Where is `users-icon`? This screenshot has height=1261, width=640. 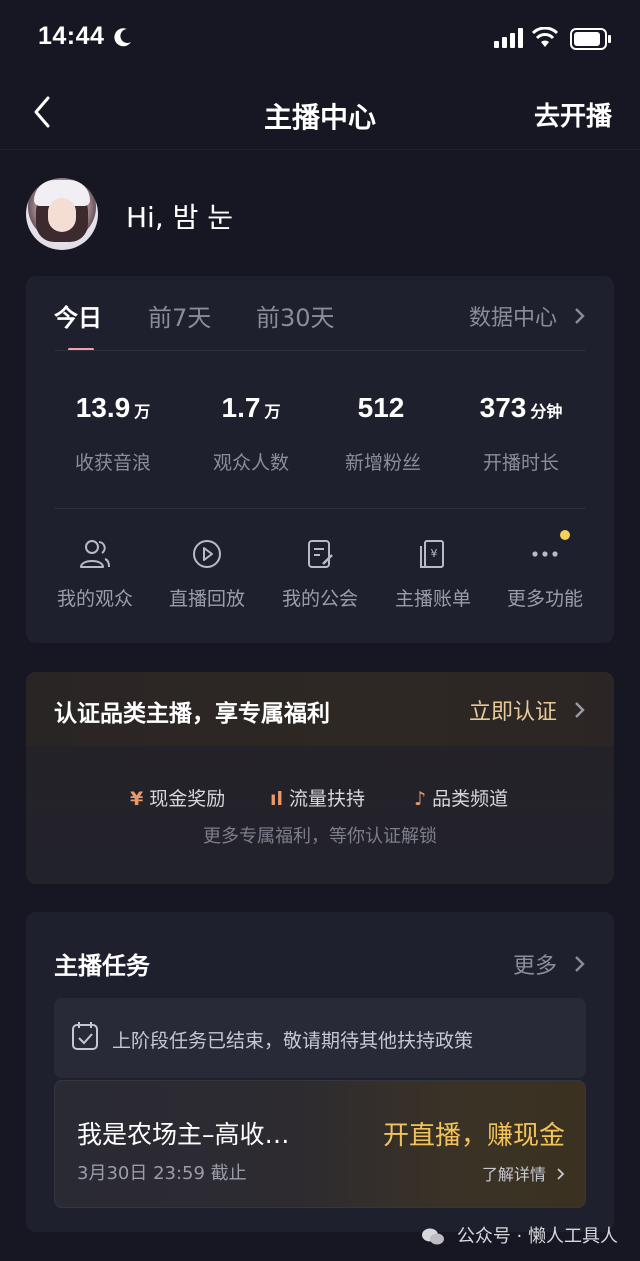 users-icon is located at coordinates (95, 554).